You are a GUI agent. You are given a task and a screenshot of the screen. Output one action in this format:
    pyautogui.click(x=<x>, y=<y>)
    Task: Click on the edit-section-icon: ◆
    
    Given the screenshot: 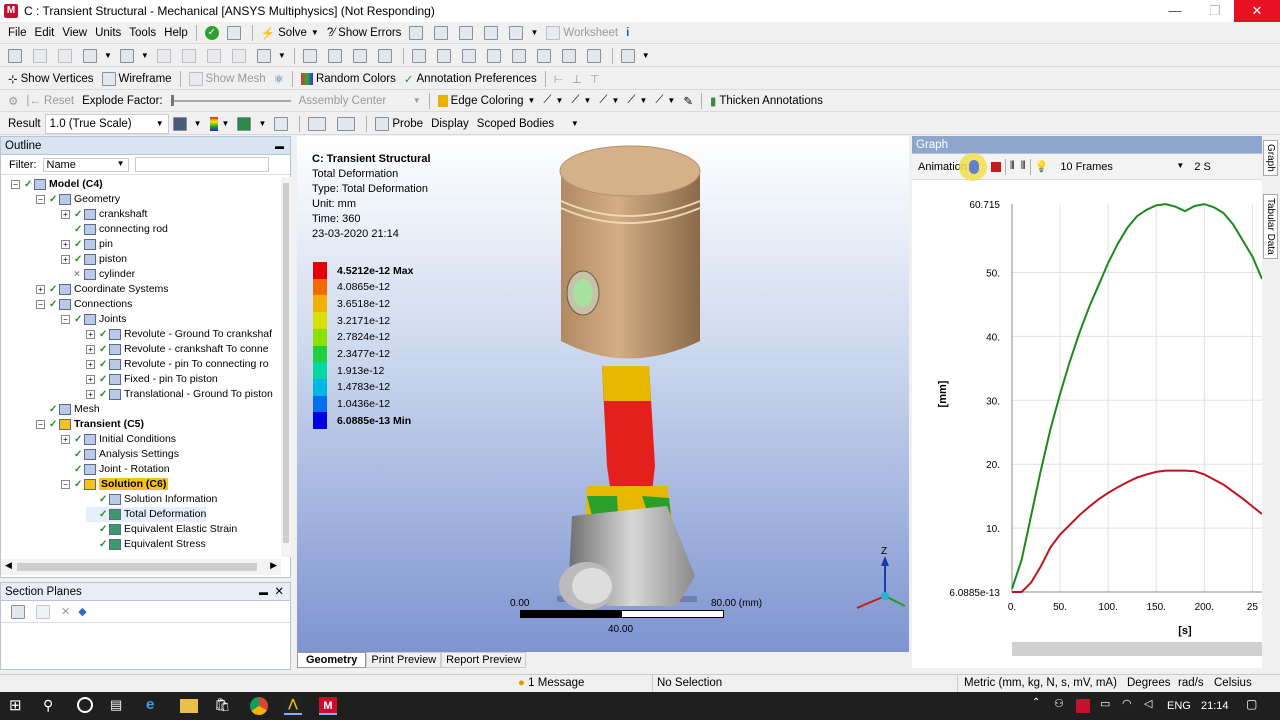 What is the action you would take?
    pyautogui.click(x=82, y=611)
    